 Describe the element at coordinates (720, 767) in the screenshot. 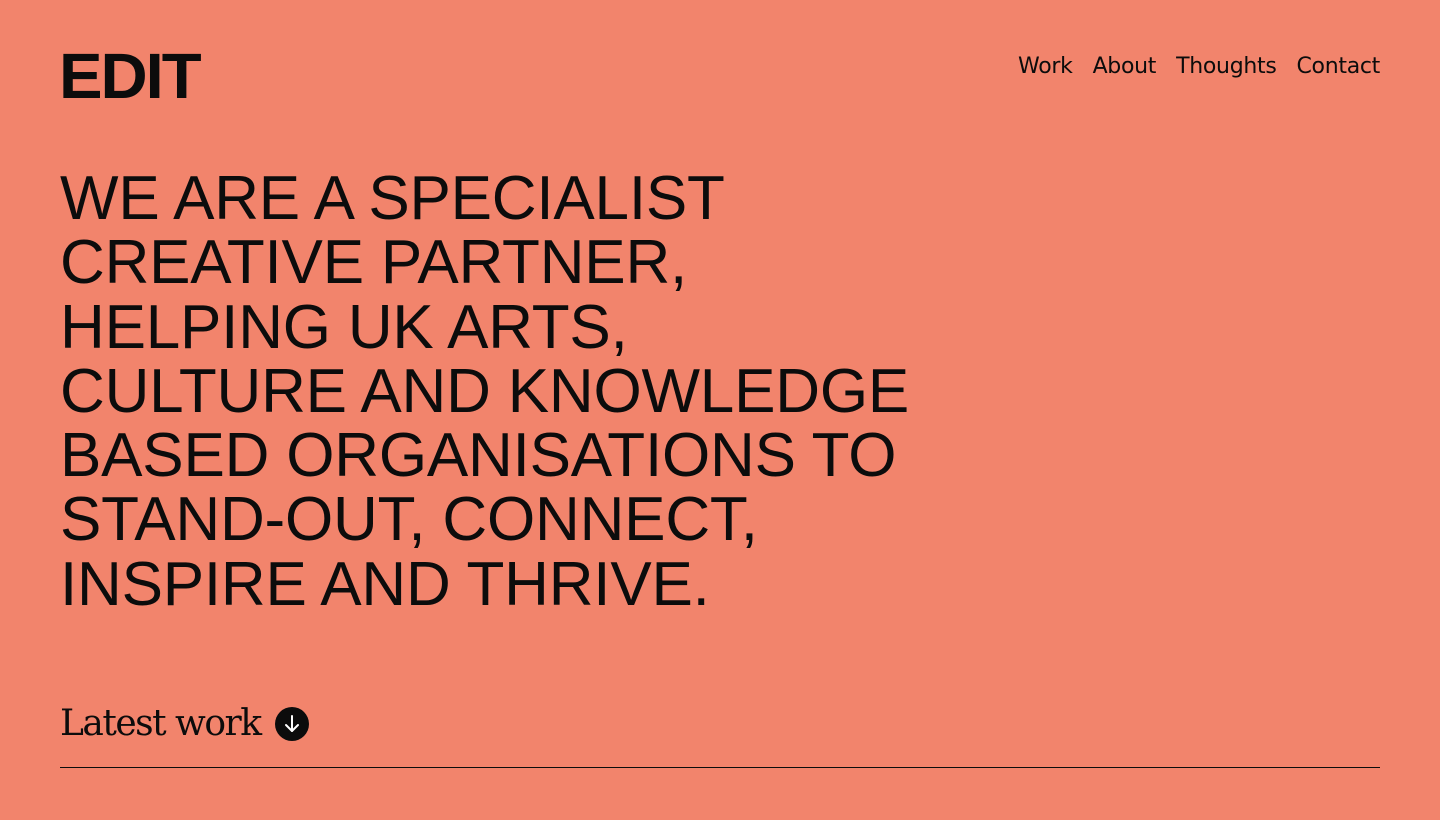

I see `section-divider` at that location.